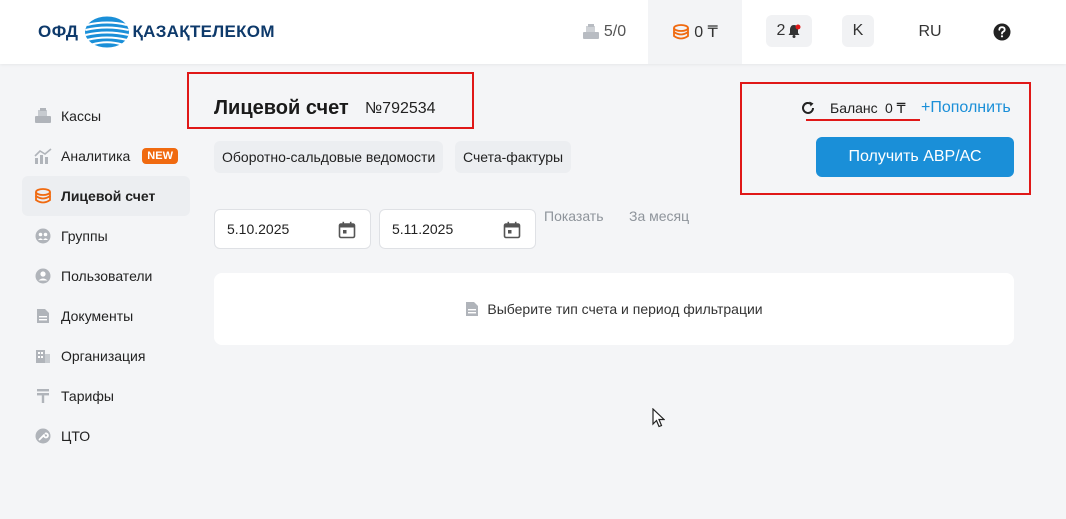 This screenshot has width=1066, height=519. I want to click on date-from-field: 5.10.2025, so click(292, 229).